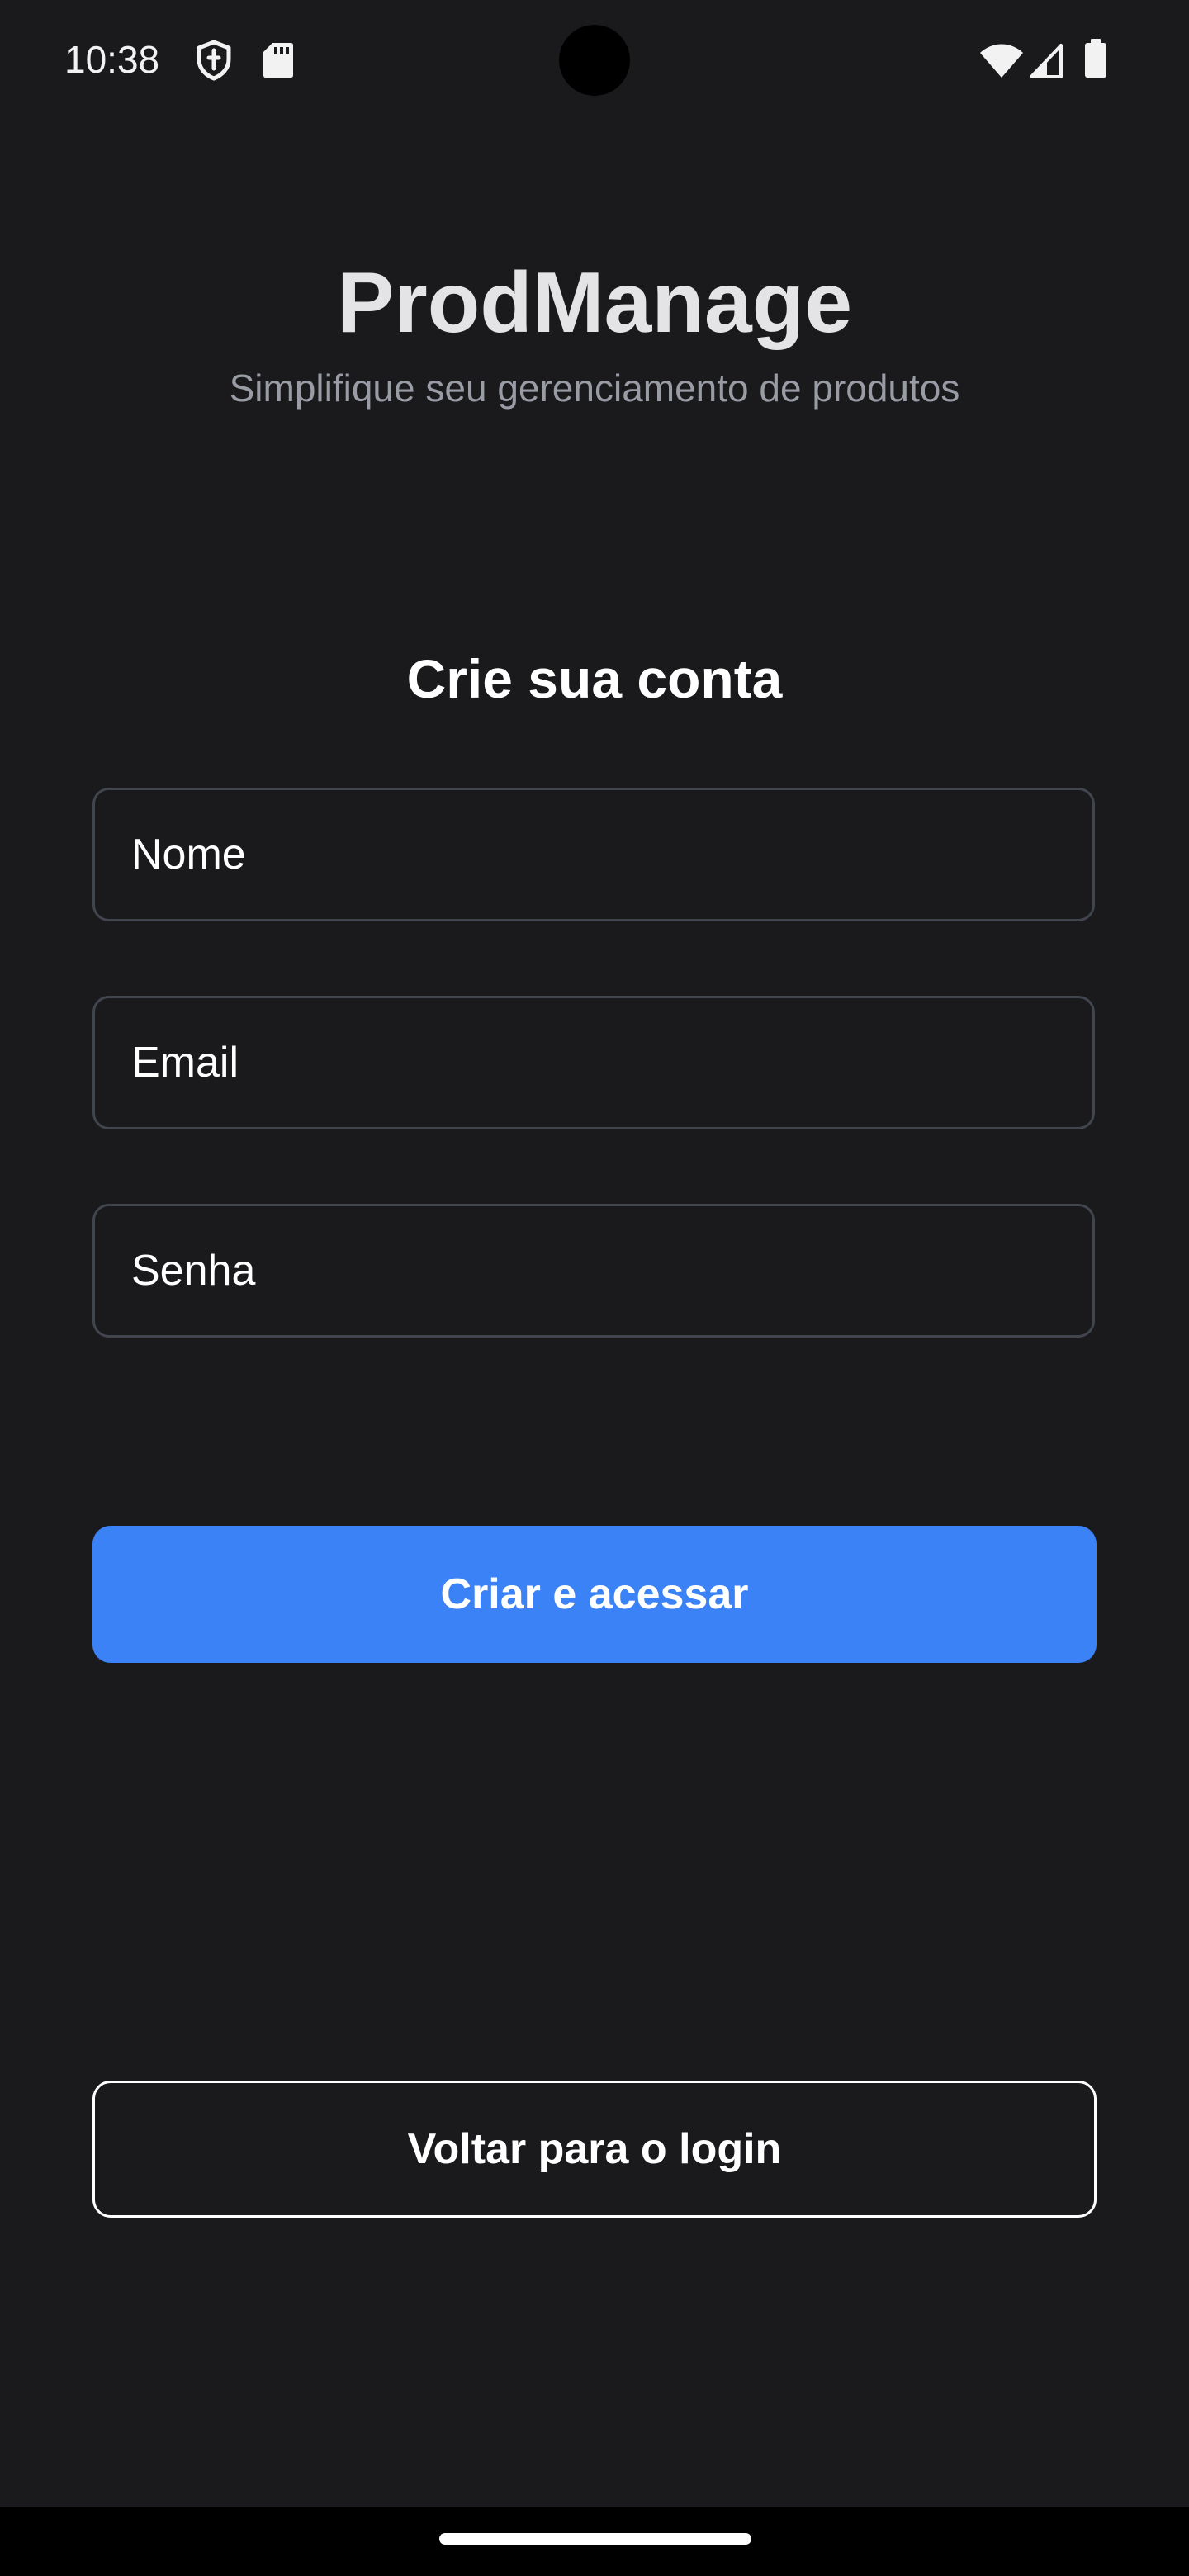  I want to click on status-bar: 10:38, so click(594, 58).